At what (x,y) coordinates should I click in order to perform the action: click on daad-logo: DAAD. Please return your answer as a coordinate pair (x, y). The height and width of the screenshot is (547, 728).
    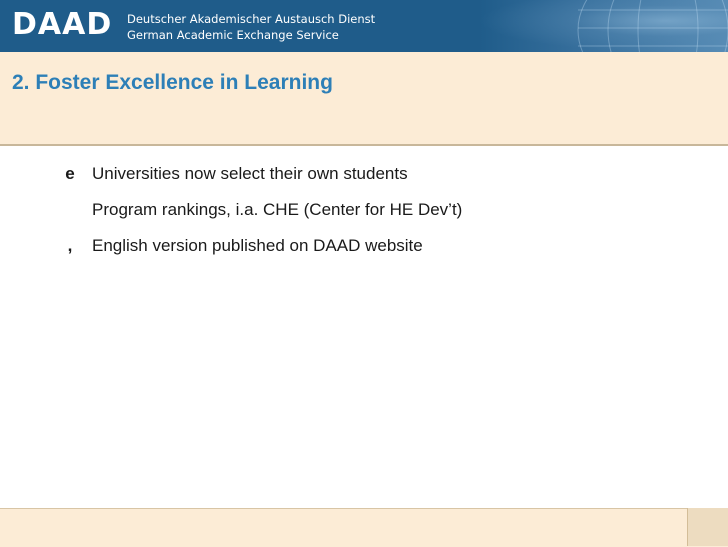
    Looking at the image, I should click on (62, 24).